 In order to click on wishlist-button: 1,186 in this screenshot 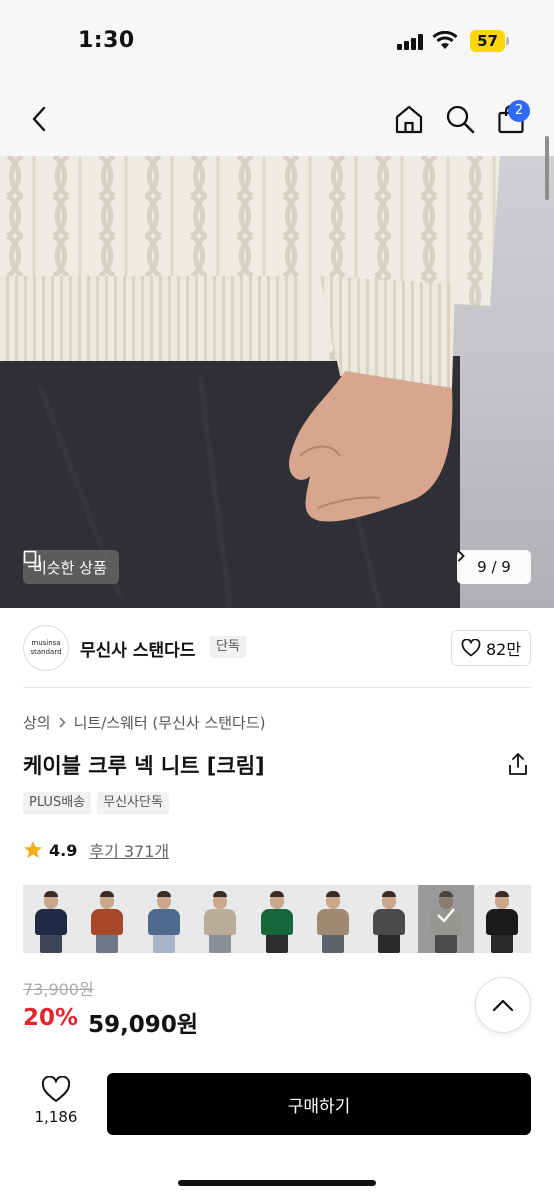, I will do `click(56, 1104)`.